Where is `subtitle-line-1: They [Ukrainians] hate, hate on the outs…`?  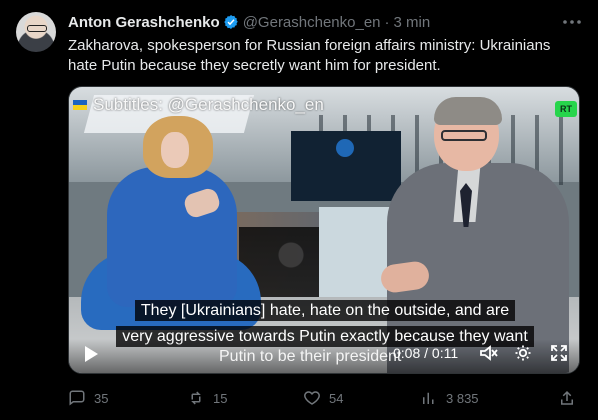
subtitle-line-1: They [Ukrainians] hate, hate on the outs… is located at coordinates (324, 311).